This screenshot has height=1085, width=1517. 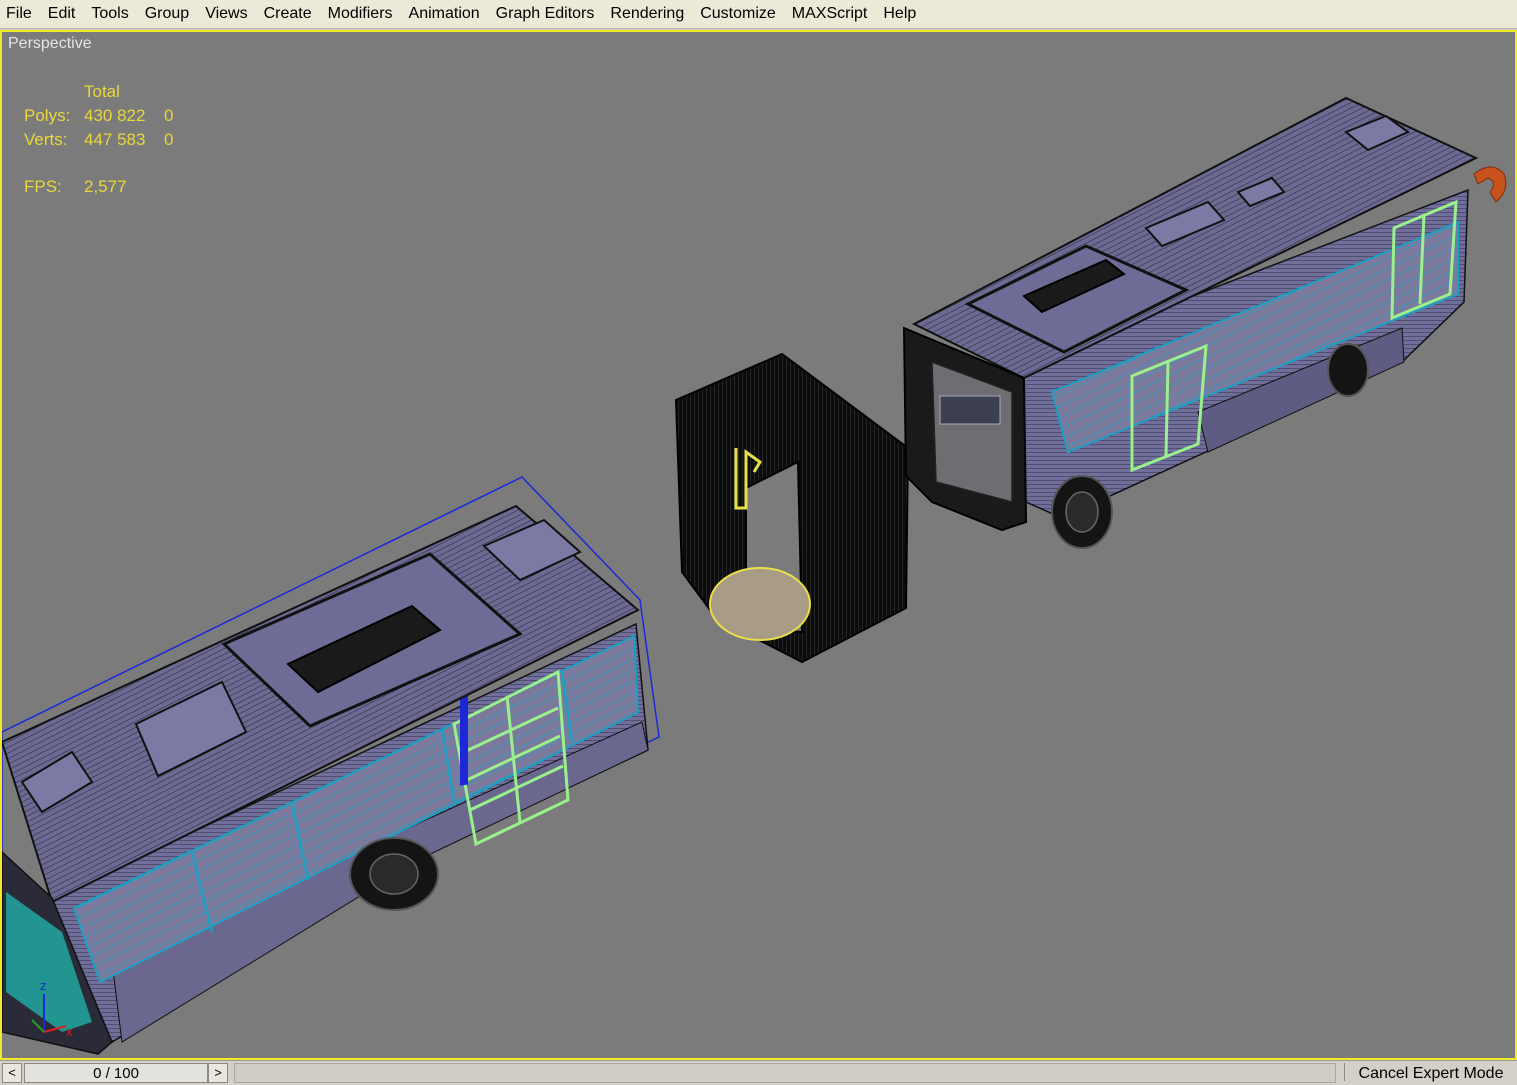 I want to click on turntable-floor, so click(x=760, y=604).